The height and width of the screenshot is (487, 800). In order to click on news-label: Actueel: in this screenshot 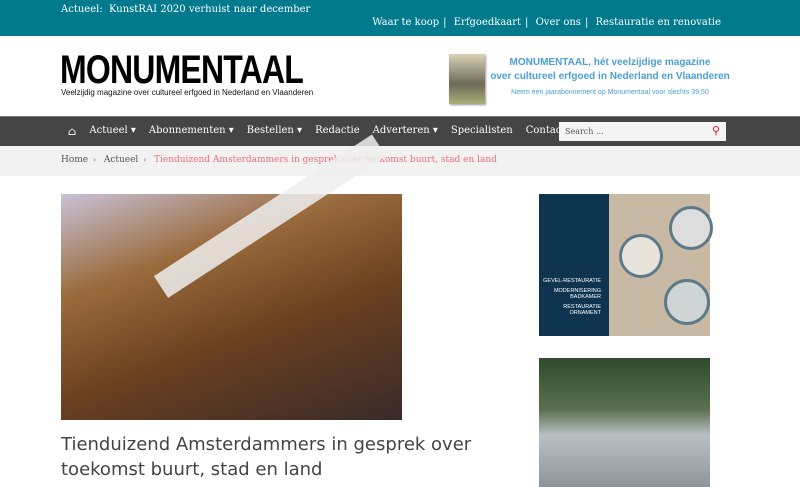, I will do `click(82, 9)`.